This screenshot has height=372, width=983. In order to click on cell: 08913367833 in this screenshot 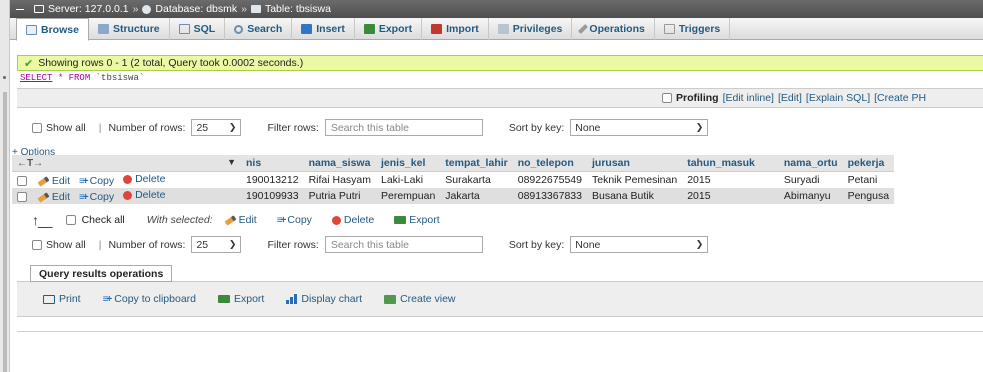, I will do `click(549, 196)`.